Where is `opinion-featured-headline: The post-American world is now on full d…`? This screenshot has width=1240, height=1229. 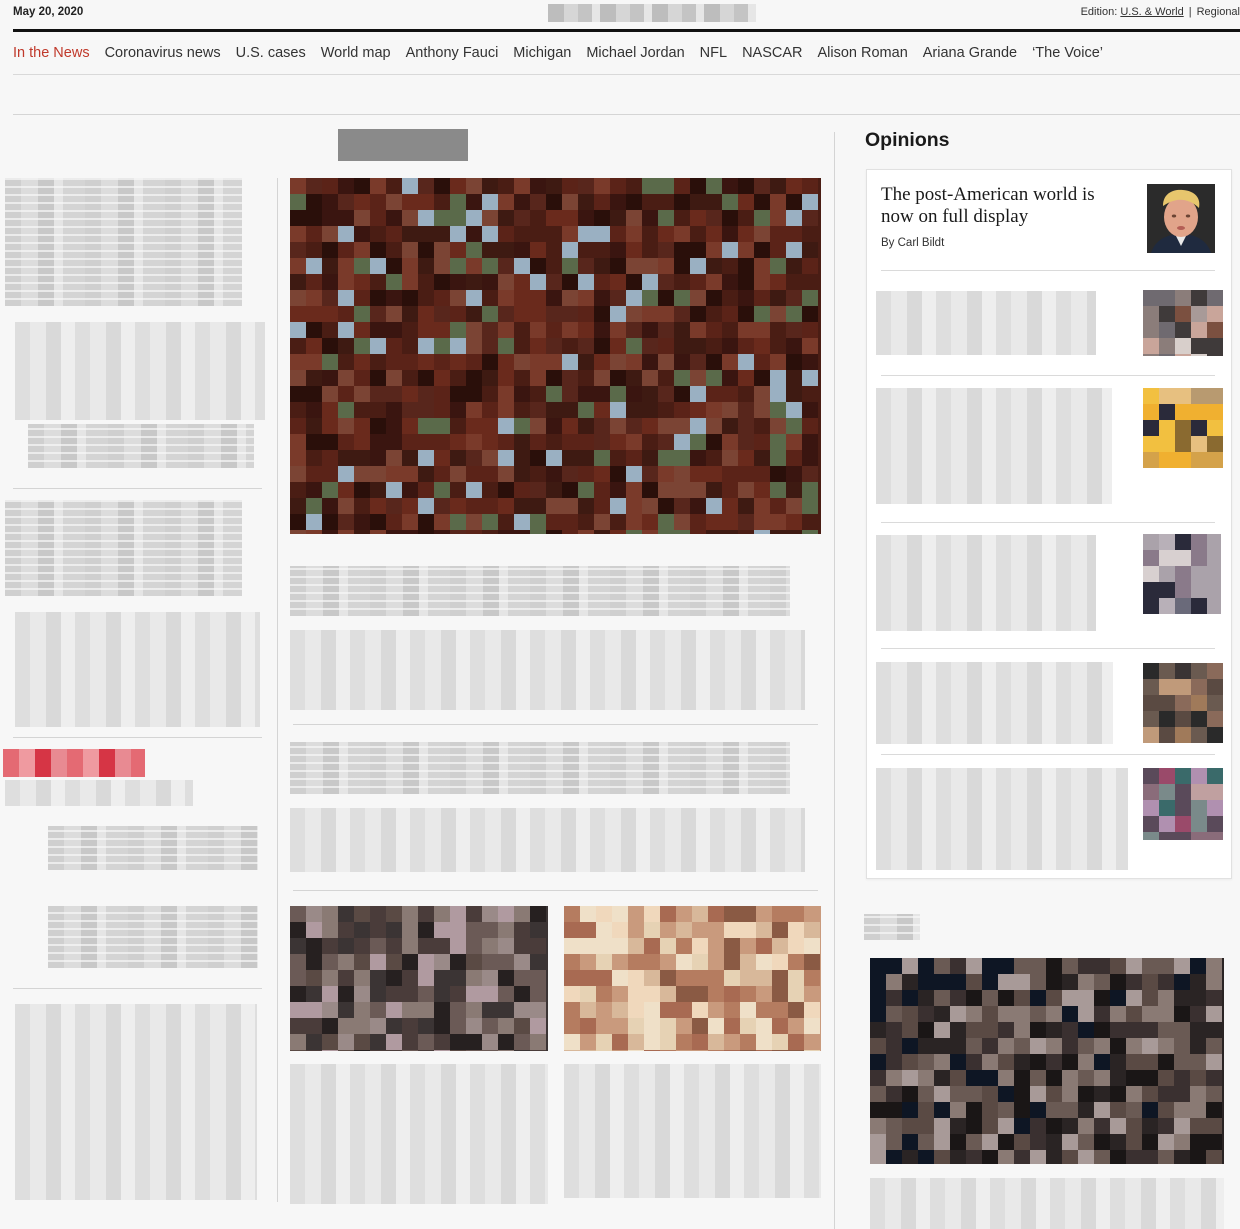
opinion-featured-headline: The post-American world is now on full d… is located at coordinates (1006, 206).